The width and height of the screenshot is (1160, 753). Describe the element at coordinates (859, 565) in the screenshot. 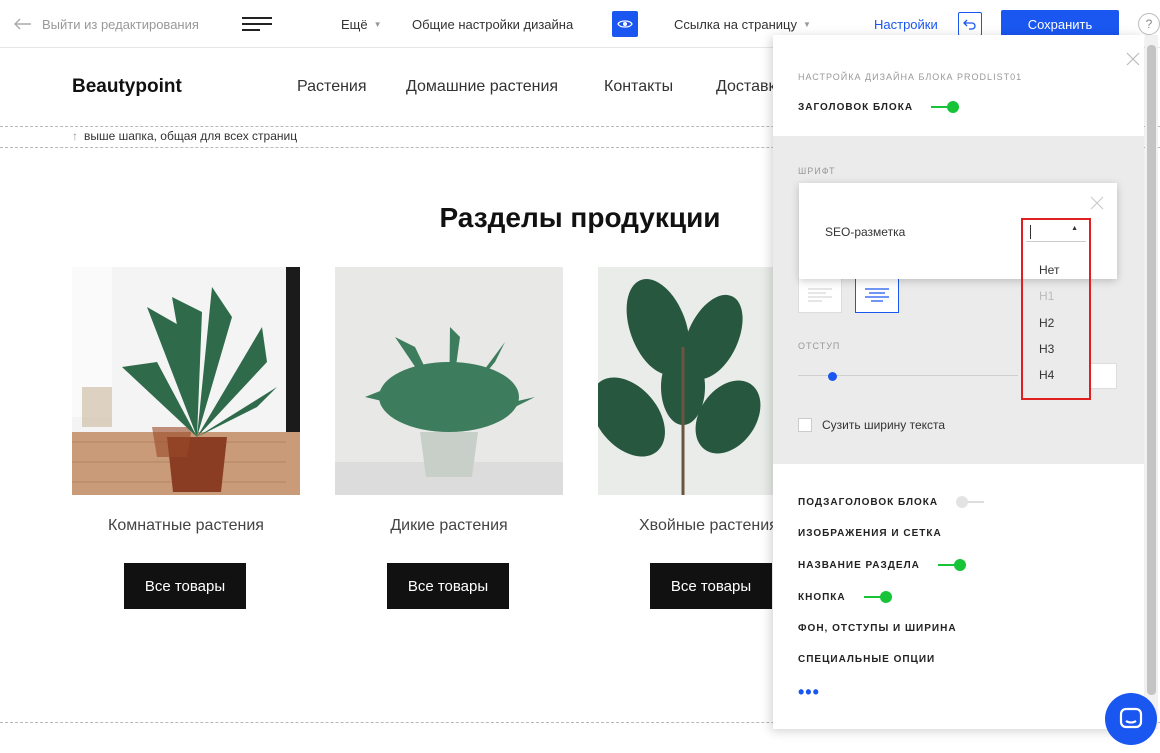

I see `section-label: Название раздела` at that location.